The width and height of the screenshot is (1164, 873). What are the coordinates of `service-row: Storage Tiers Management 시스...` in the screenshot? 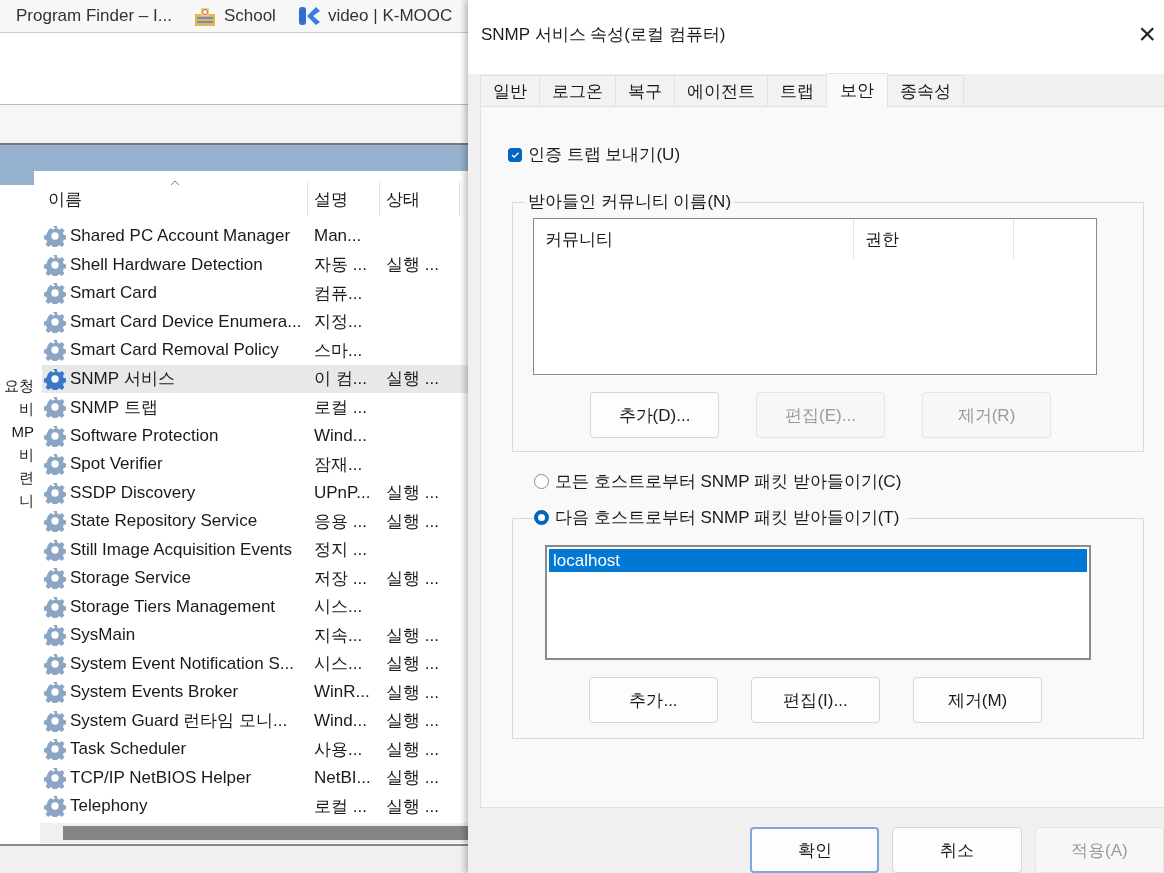 It's located at (255, 606).